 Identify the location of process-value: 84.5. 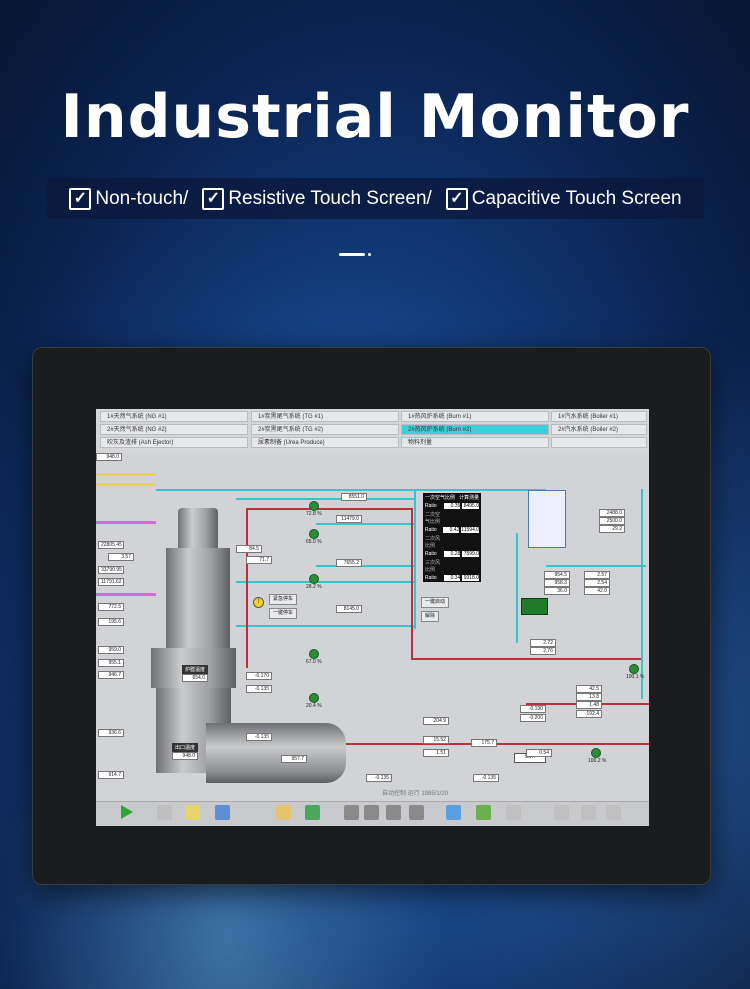
(249, 549).